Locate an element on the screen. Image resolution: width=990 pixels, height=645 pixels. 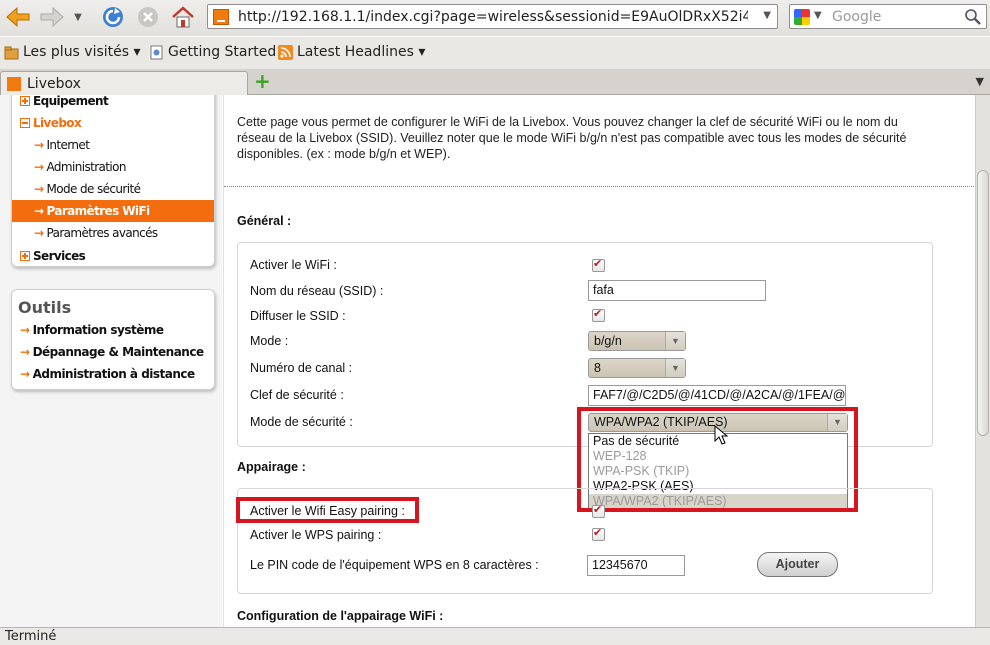
wps-pin-input: 12345670 is located at coordinates (636, 565).